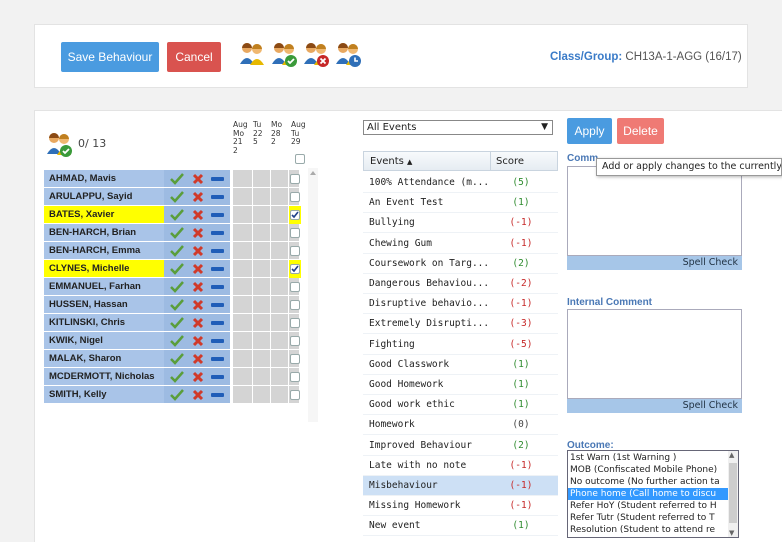 The image size is (782, 542). Describe the element at coordinates (648, 458) in the screenshot. I see `outcome-option: 1st Warn (1st Warning )` at that location.